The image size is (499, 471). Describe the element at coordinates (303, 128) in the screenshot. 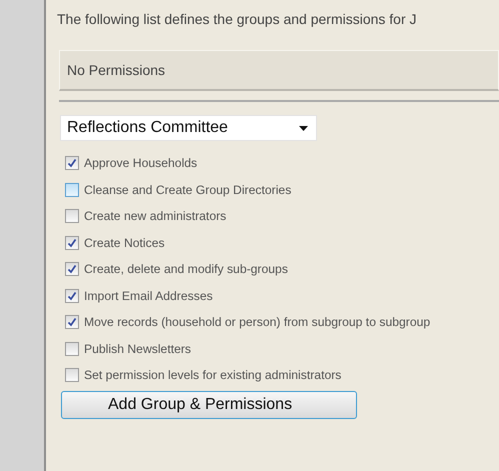

I see `caret-icon` at that location.